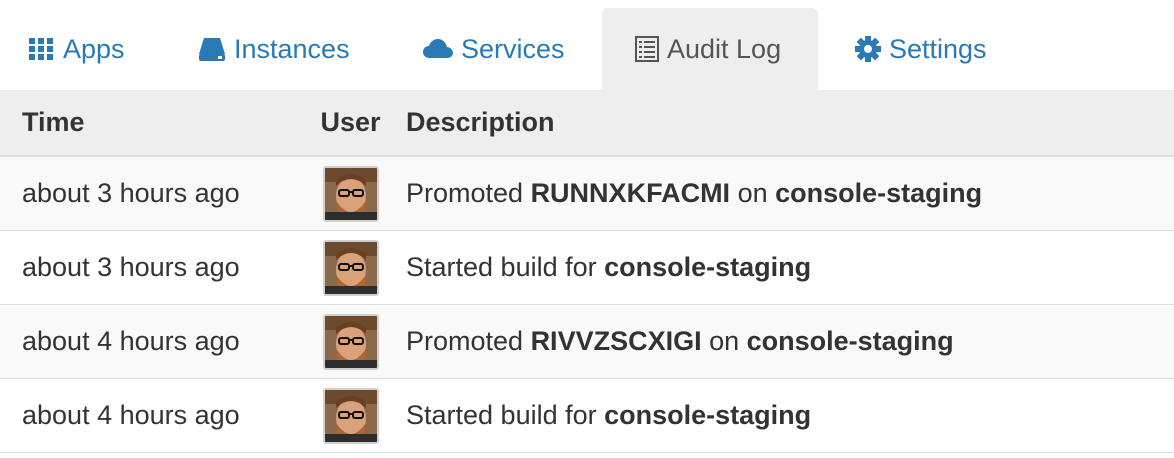 This screenshot has height=458, width=1174. I want to click on list-icon, so click(647, 49).